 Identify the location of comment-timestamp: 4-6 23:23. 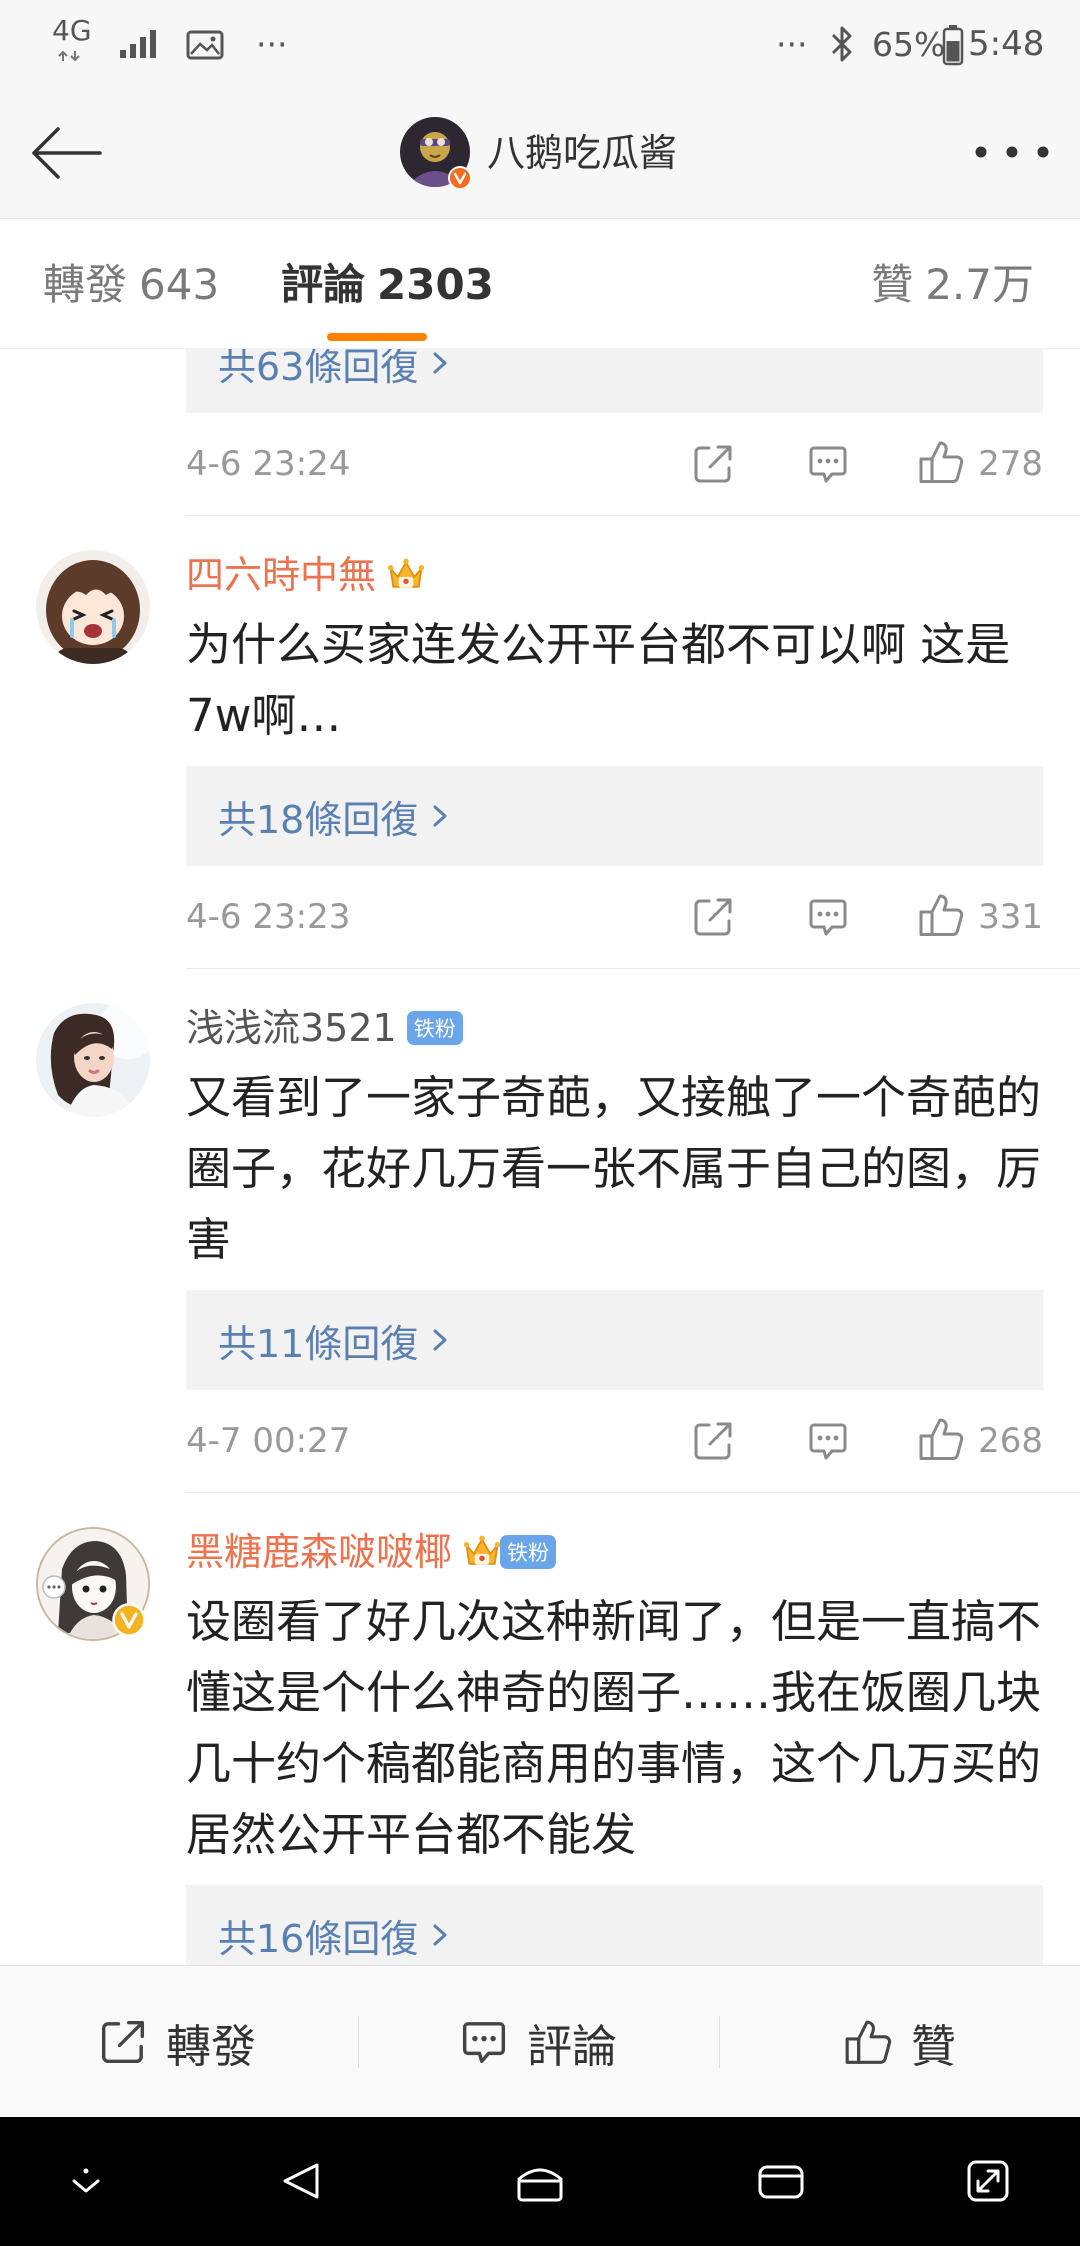
(268, 917).